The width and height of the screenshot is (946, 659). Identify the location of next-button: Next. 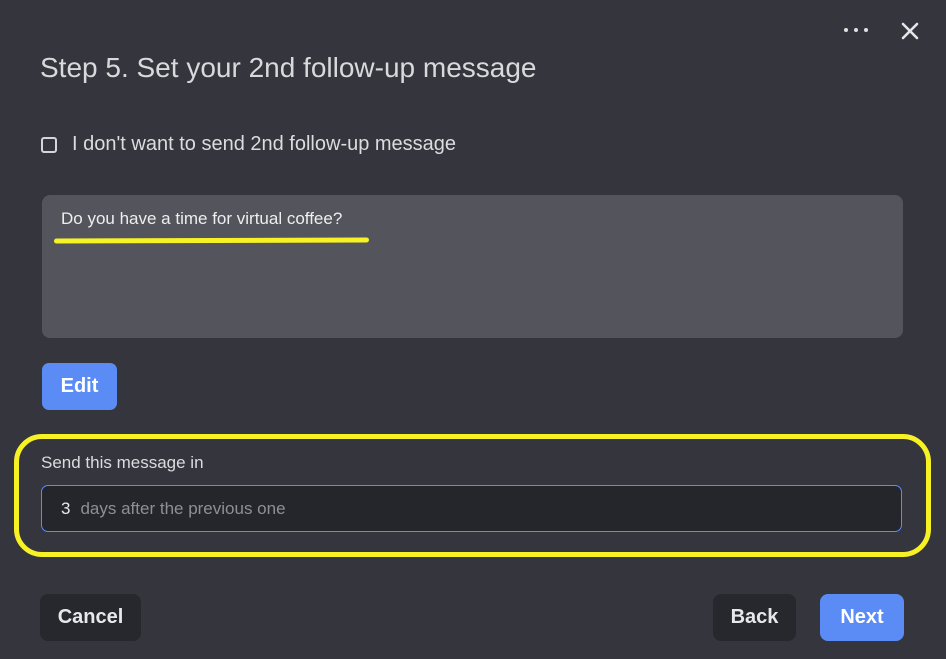
(862, 617).